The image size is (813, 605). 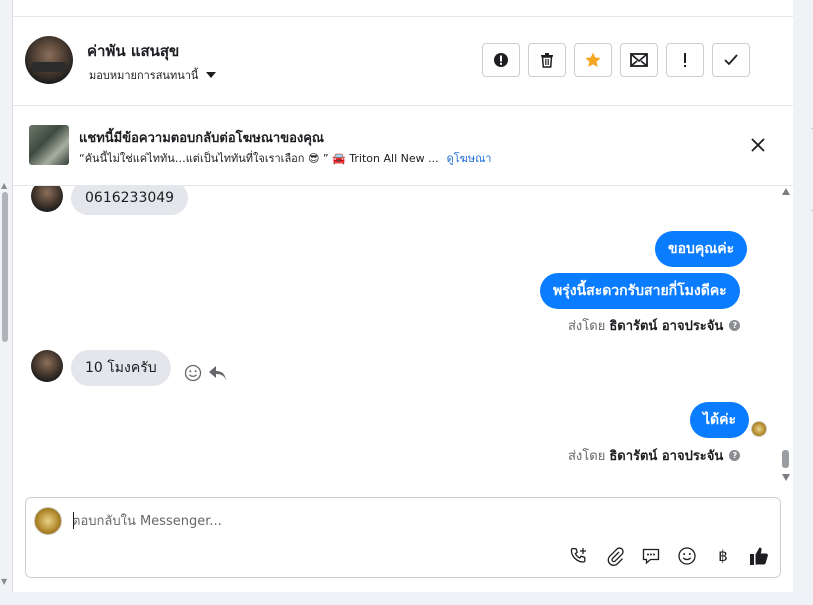 I want to click on thread-scrollbar, so click(x=786, y=336).